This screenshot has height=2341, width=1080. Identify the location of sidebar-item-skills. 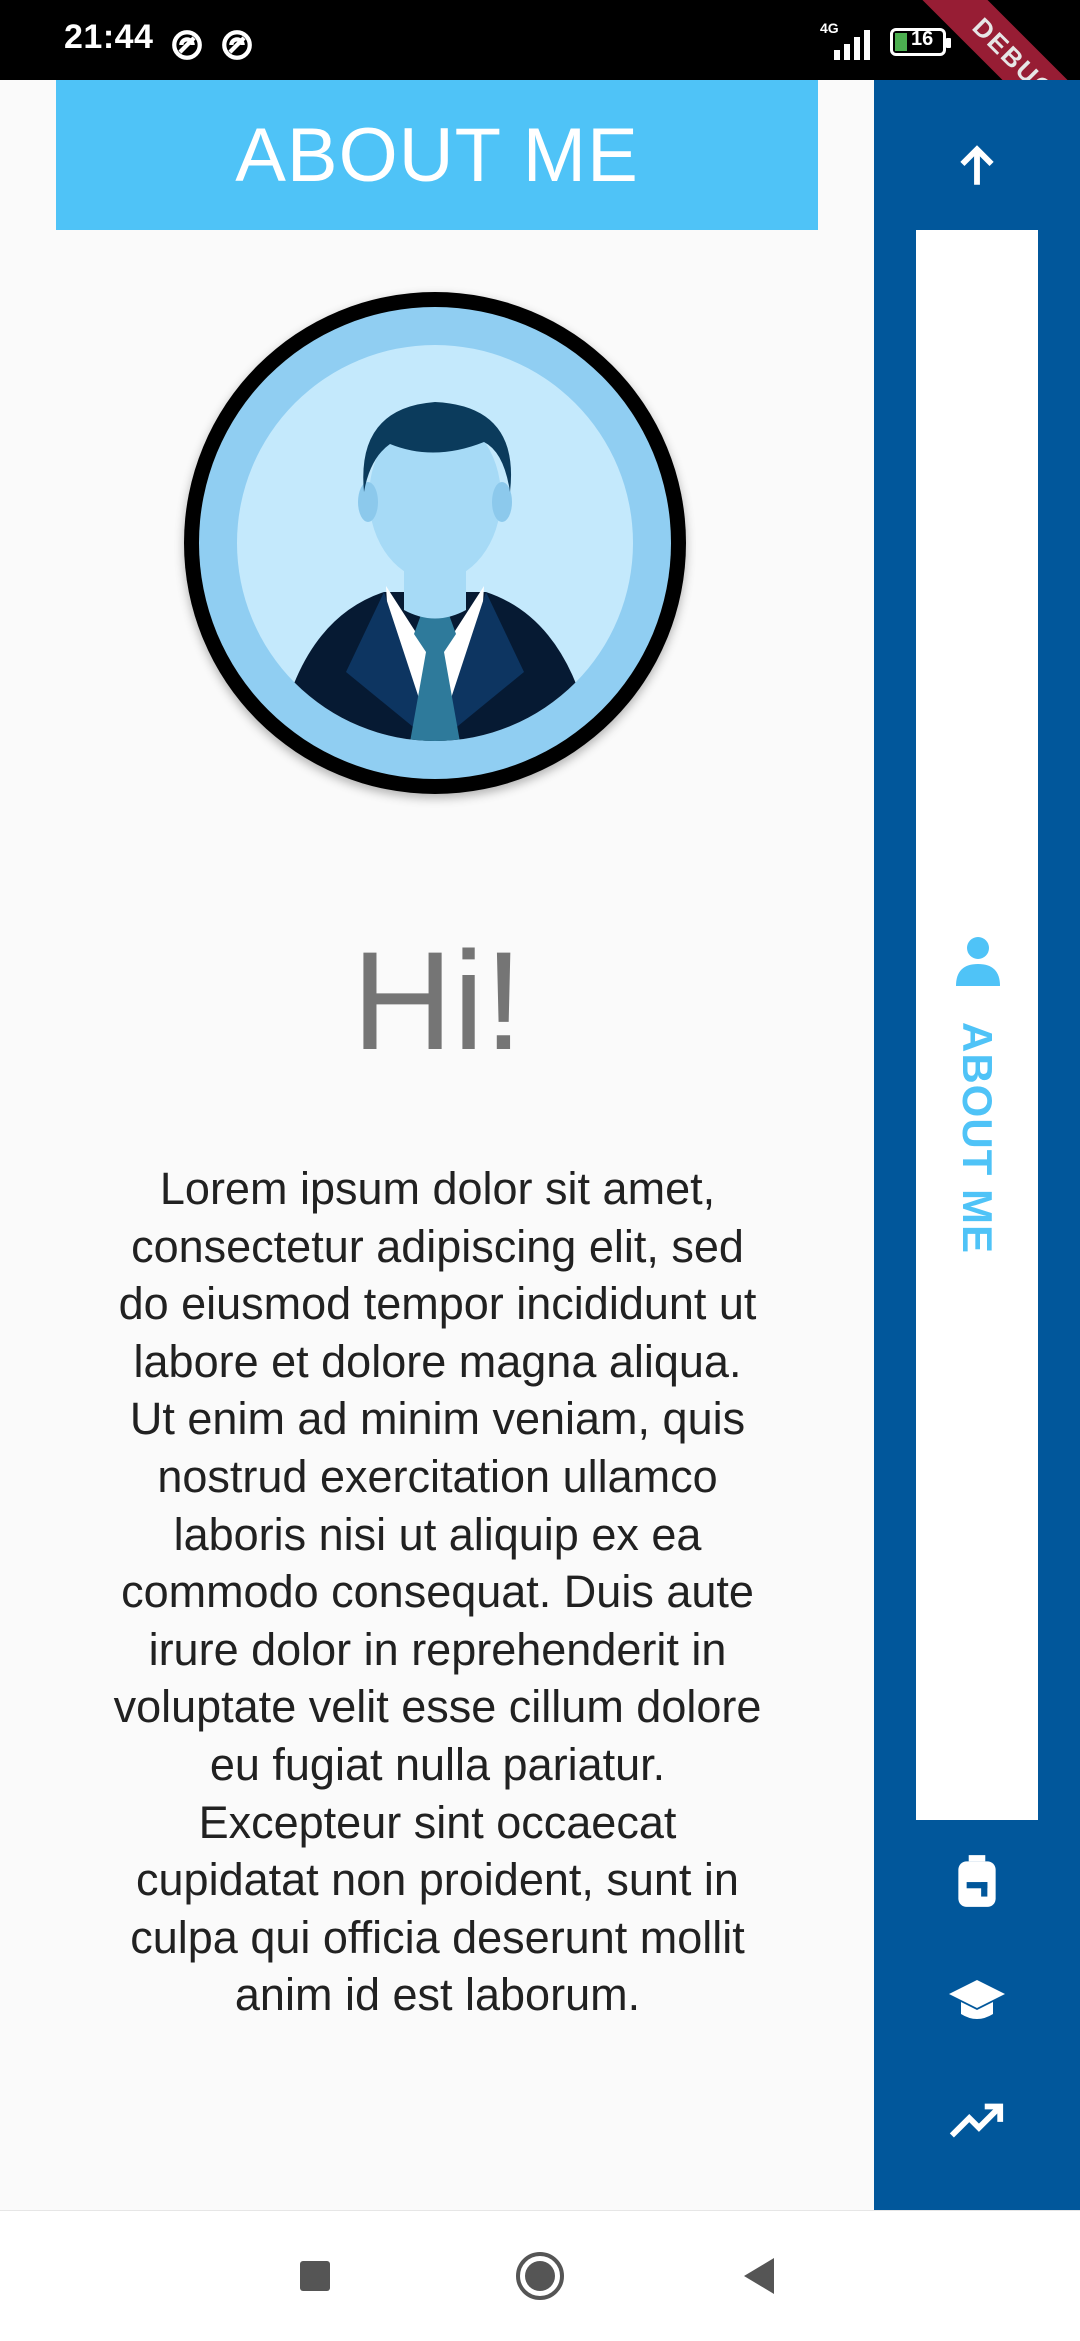
(977, 2120).